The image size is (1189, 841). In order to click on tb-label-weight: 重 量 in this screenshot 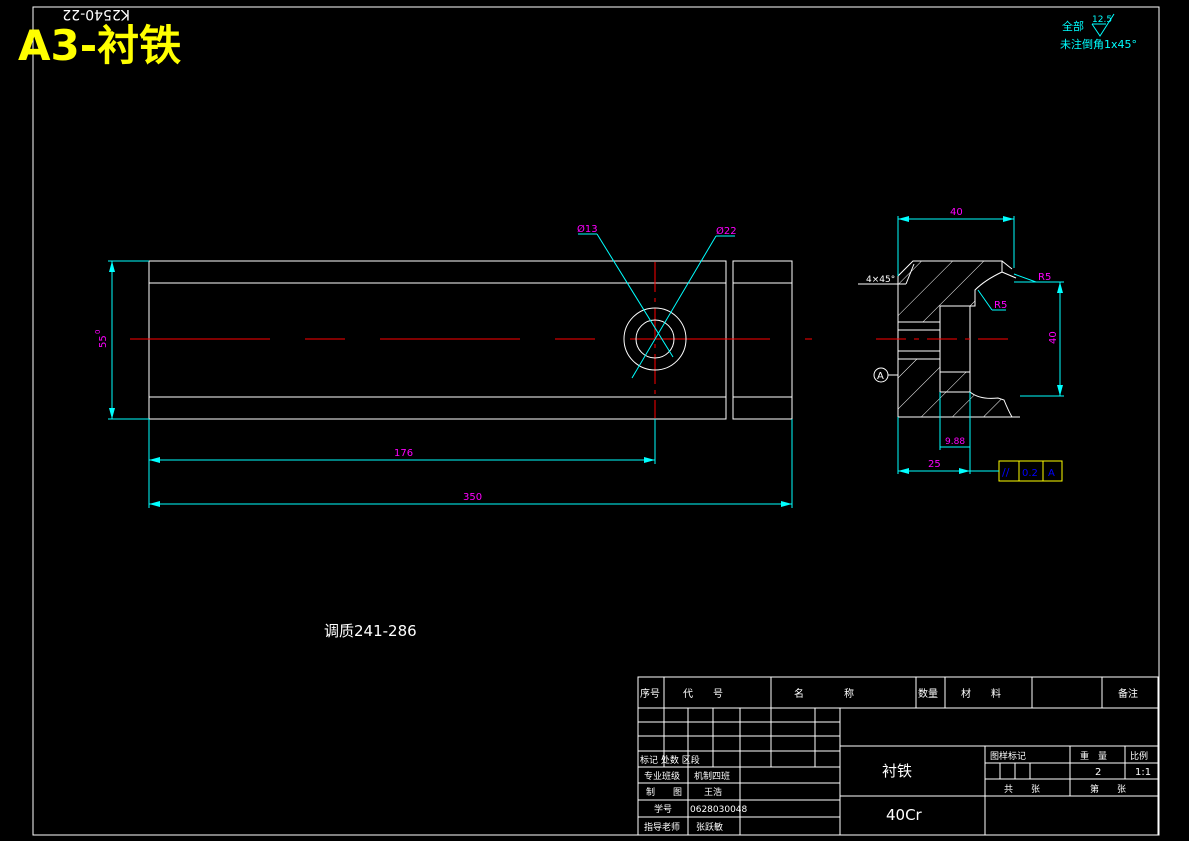, I will do `click(1093, 756)`.